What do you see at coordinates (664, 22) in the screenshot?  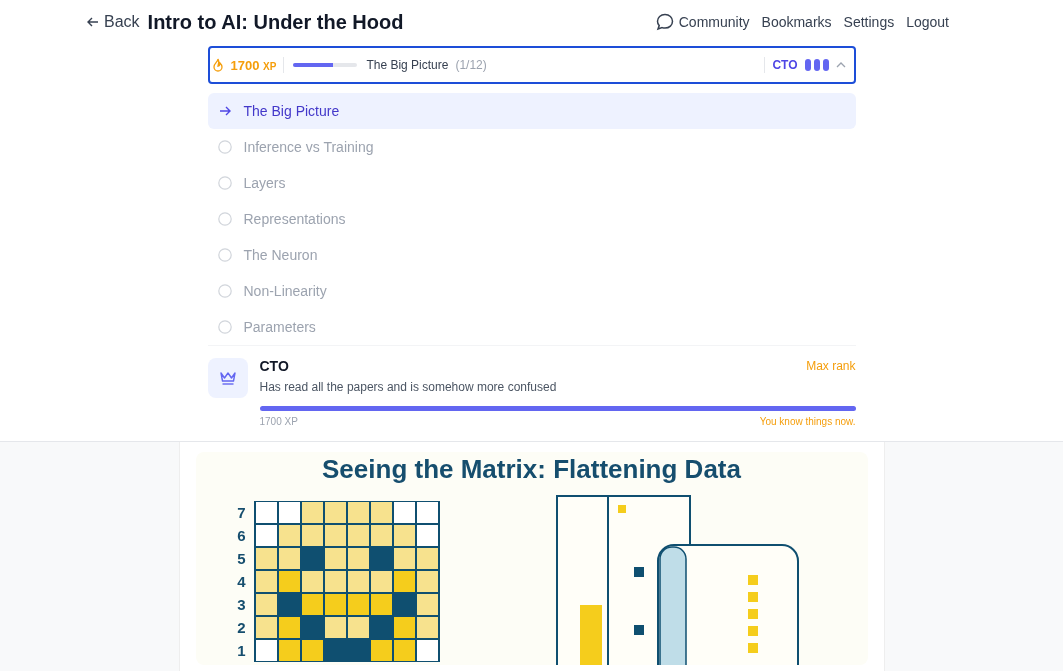 I see `chat-bubble-icon` at bounding box center [664, 22].